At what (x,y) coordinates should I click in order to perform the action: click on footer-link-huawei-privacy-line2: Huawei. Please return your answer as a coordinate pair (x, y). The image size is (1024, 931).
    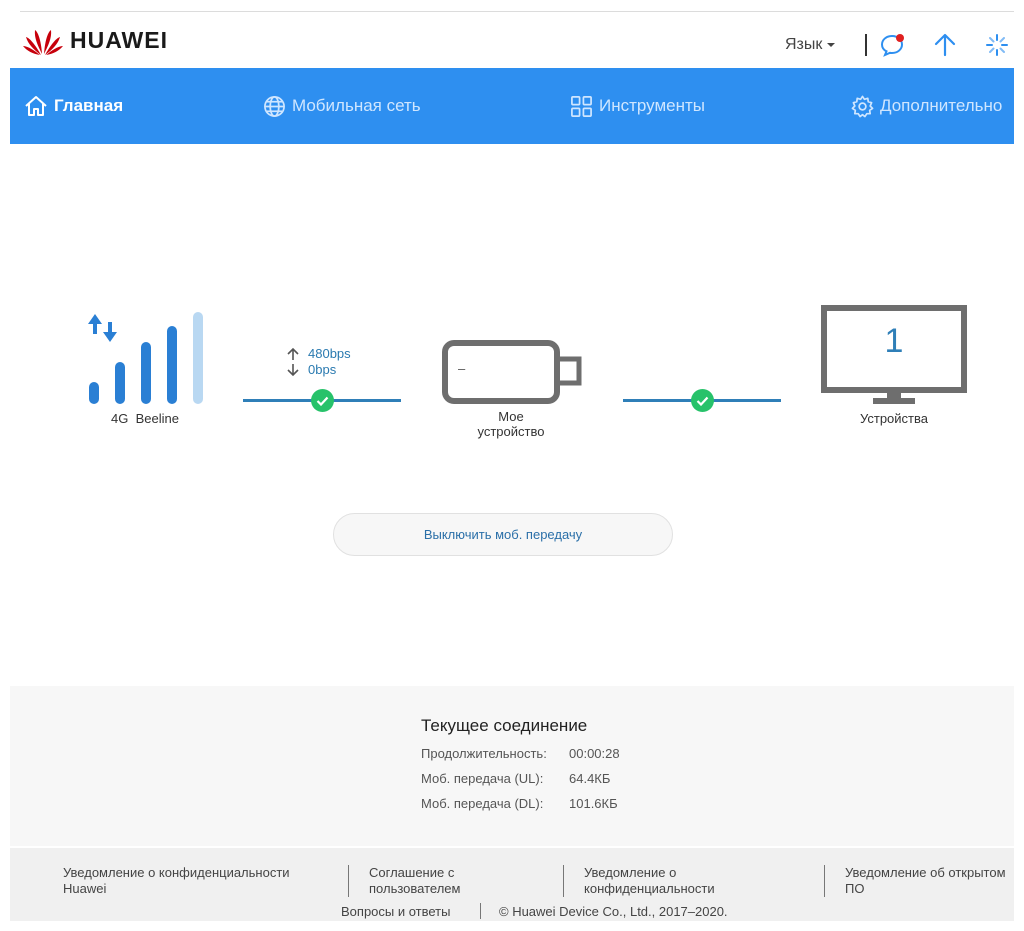
    Looking at the image, I should click on (85, 888).